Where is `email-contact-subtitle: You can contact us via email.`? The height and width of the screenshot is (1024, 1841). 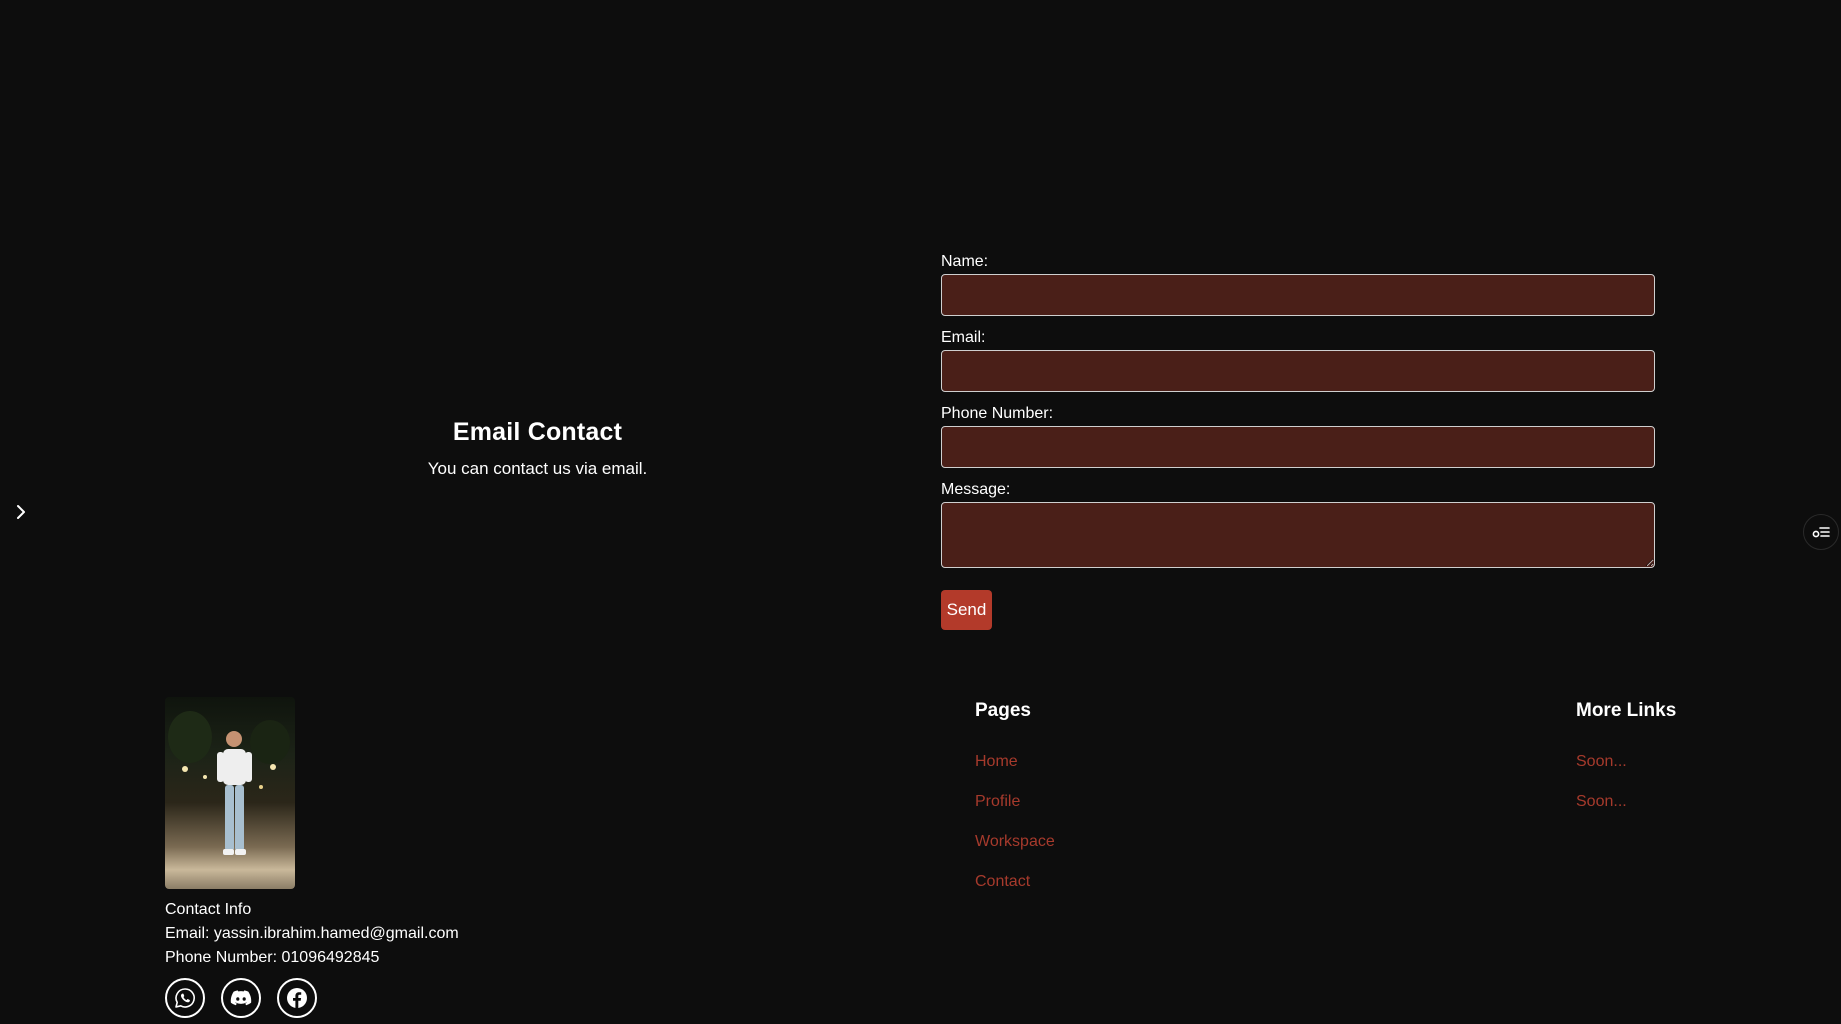 email-contact-subtitle: You can contact us via email. is located at coordinates (537, 468).